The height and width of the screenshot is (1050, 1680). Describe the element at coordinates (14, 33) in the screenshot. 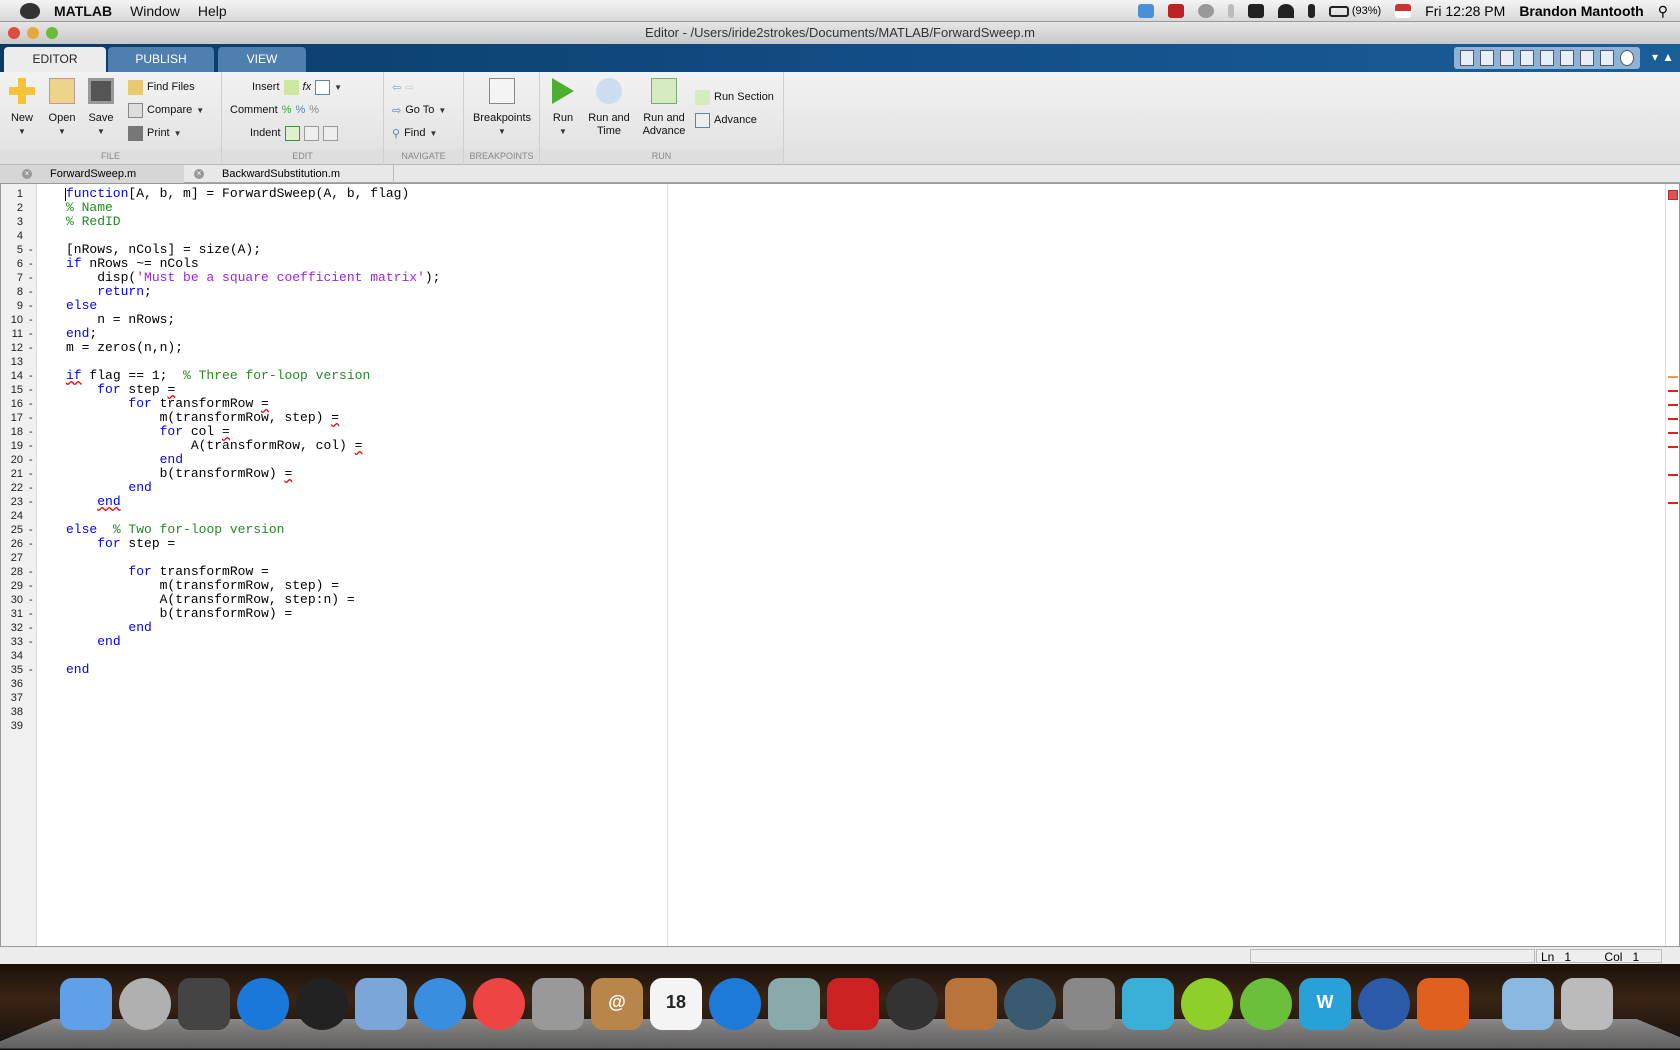

I see `close-window-button` at that location.